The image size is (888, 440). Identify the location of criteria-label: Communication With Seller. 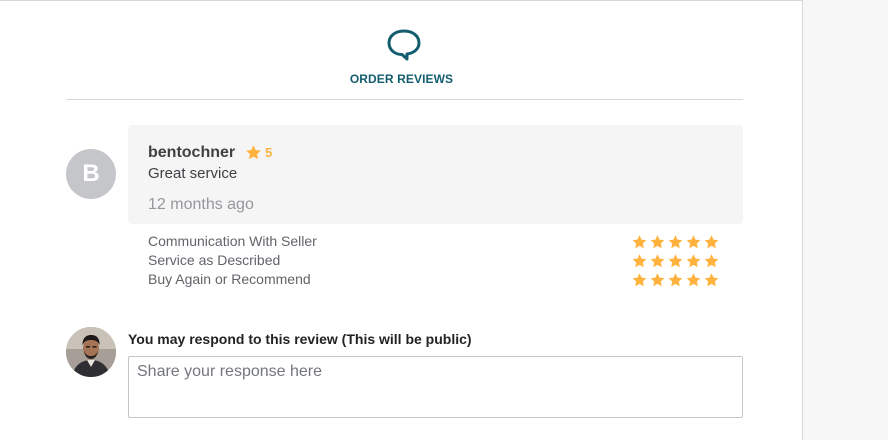
(232, 241).